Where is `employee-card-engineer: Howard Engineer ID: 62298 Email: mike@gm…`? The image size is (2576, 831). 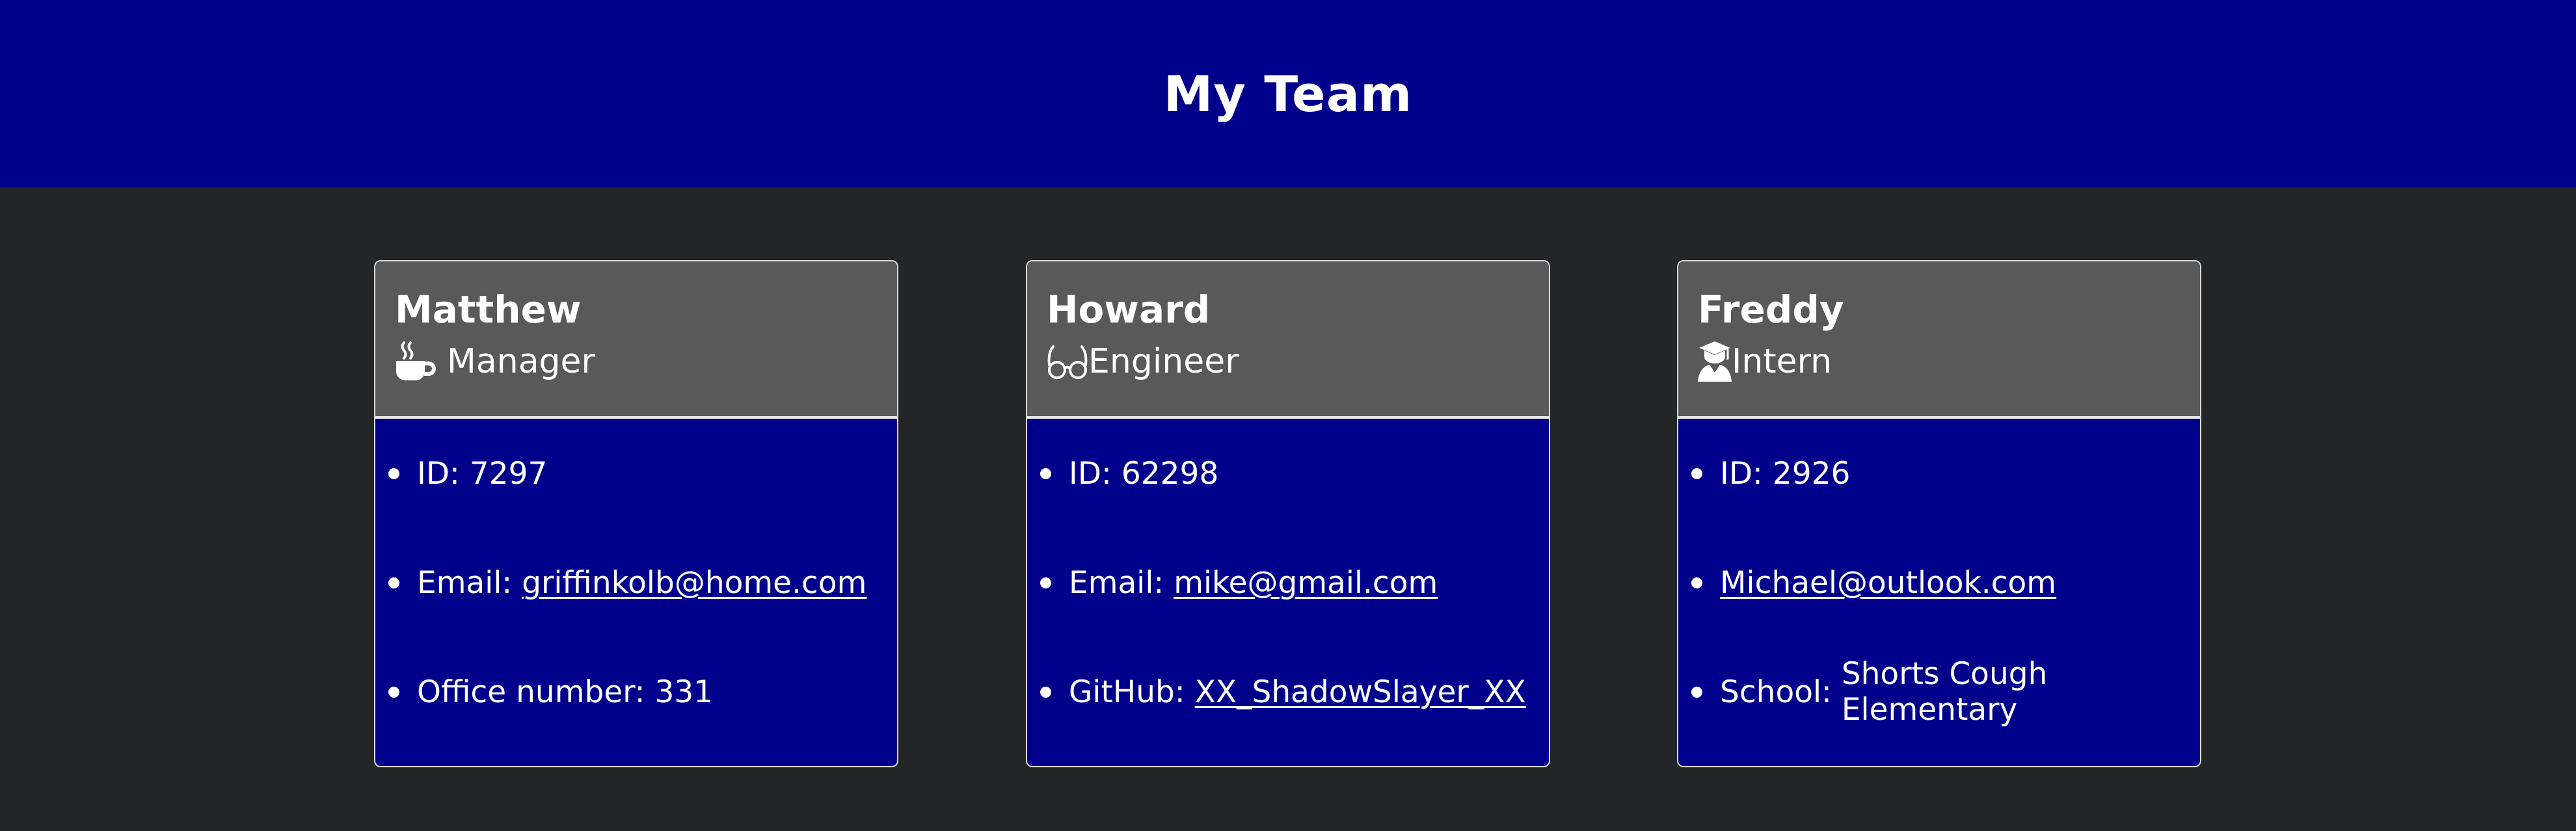
employee-card-engineer: Howard Engineer ID: 62298 Email: mike@gm… is located at coordinates (1288, 513).